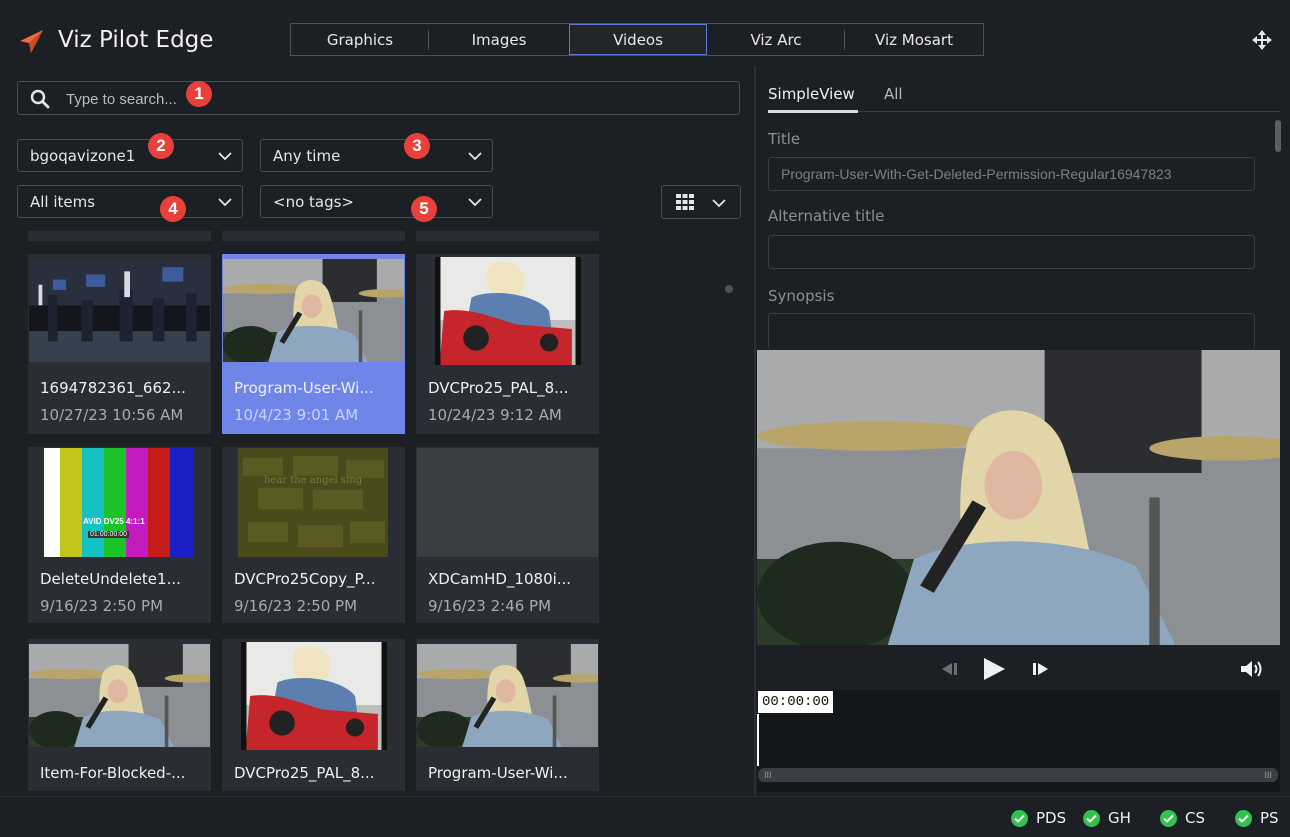 This screenshot has width=1290, height=837. I want to click on panel-splitter, so click(755, 431).